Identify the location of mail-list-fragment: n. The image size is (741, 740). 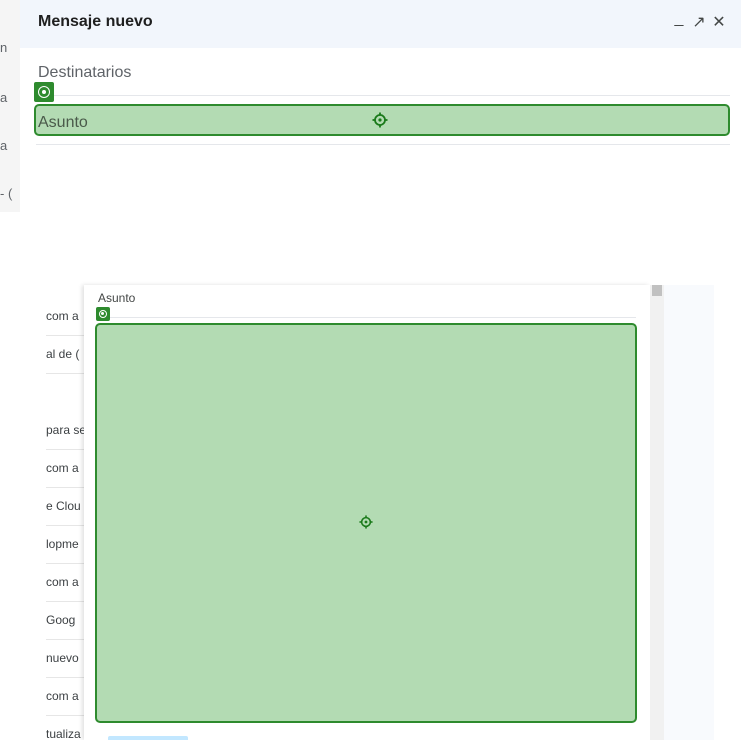
(4, 47).